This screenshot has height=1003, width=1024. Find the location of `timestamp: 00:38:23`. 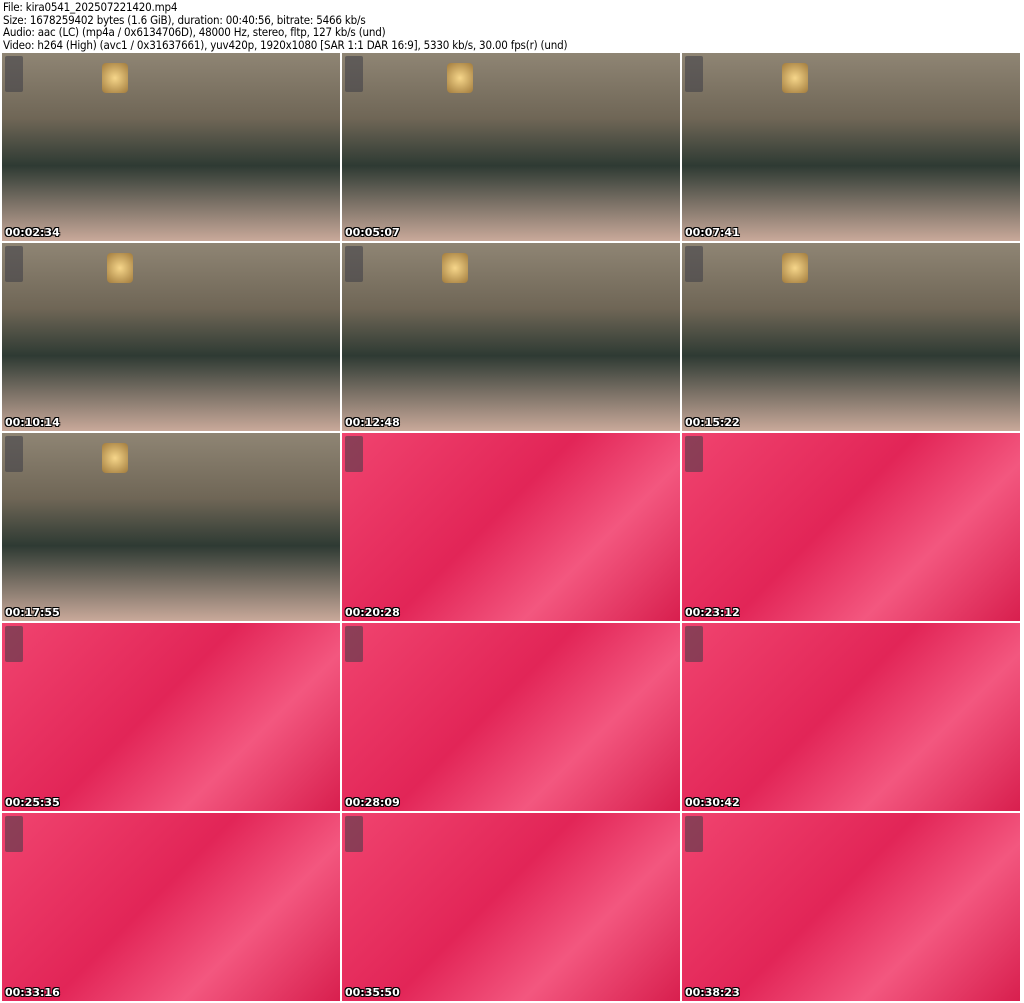

timestamp: 00:38:23 is located at coordinates (712, 992).